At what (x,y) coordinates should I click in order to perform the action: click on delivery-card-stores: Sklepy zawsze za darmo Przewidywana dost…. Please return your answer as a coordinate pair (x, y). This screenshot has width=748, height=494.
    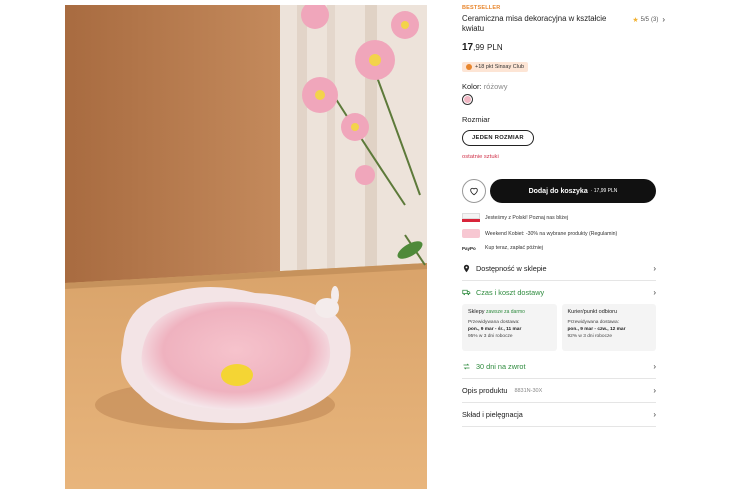
    Looking at the image, I should click on (509, 327).